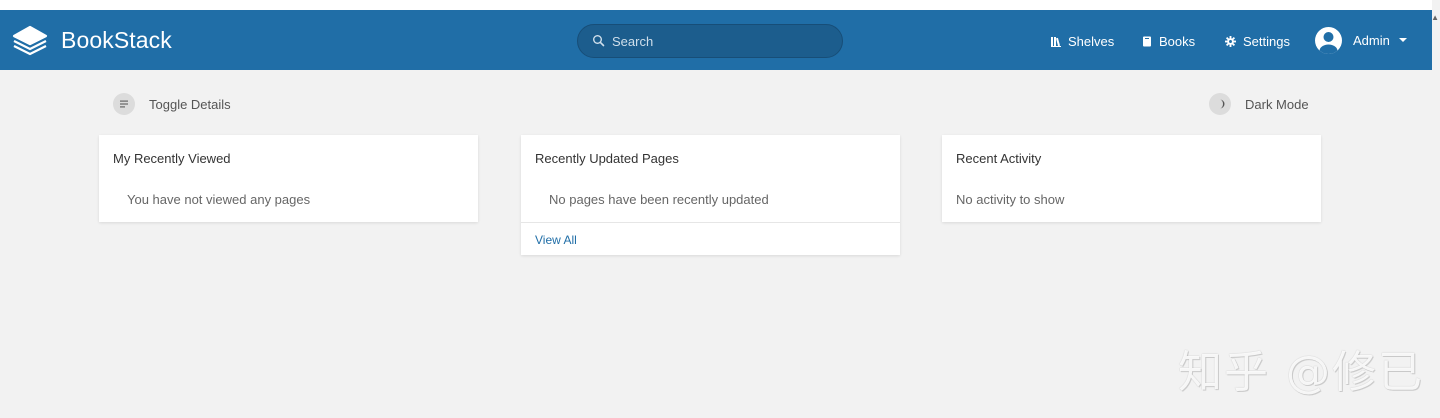 Image resolution: width=1440 pixels, height=418 pixels. What do you see at coordinates (710, 238) in the screenshot?
I see `recently-updated-footer: View All` at bounding box center [710, 238].